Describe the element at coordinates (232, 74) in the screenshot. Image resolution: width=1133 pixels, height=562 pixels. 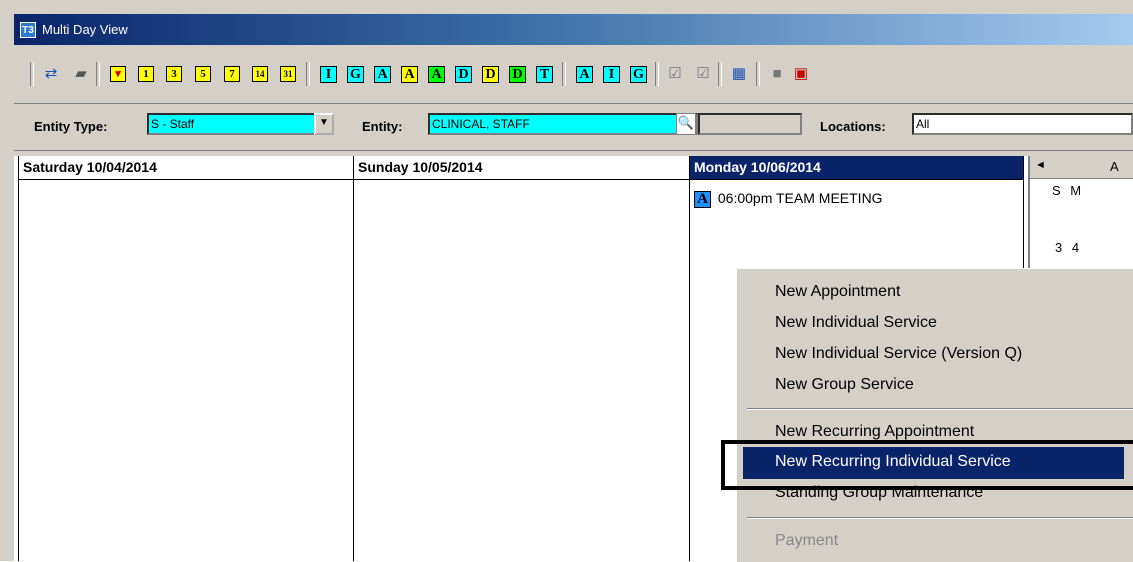
I see `view-7-day-button: 7` at that location.